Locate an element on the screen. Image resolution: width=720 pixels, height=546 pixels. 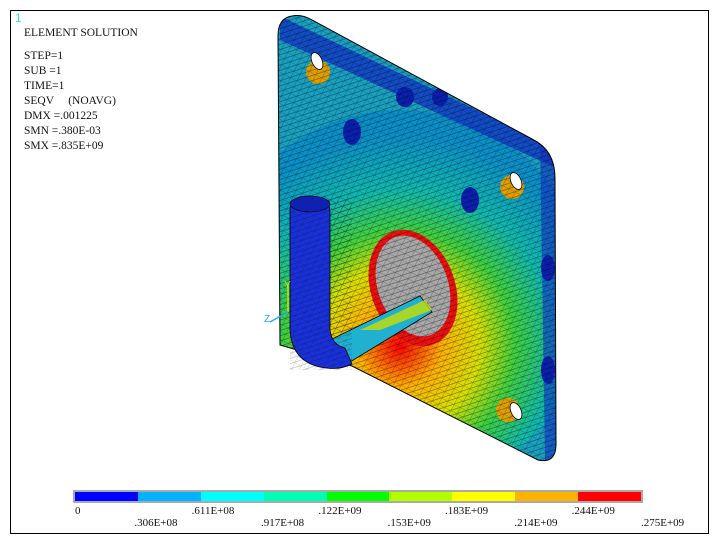
legend-label: .611E+08 is located at coordinates (213, 511).